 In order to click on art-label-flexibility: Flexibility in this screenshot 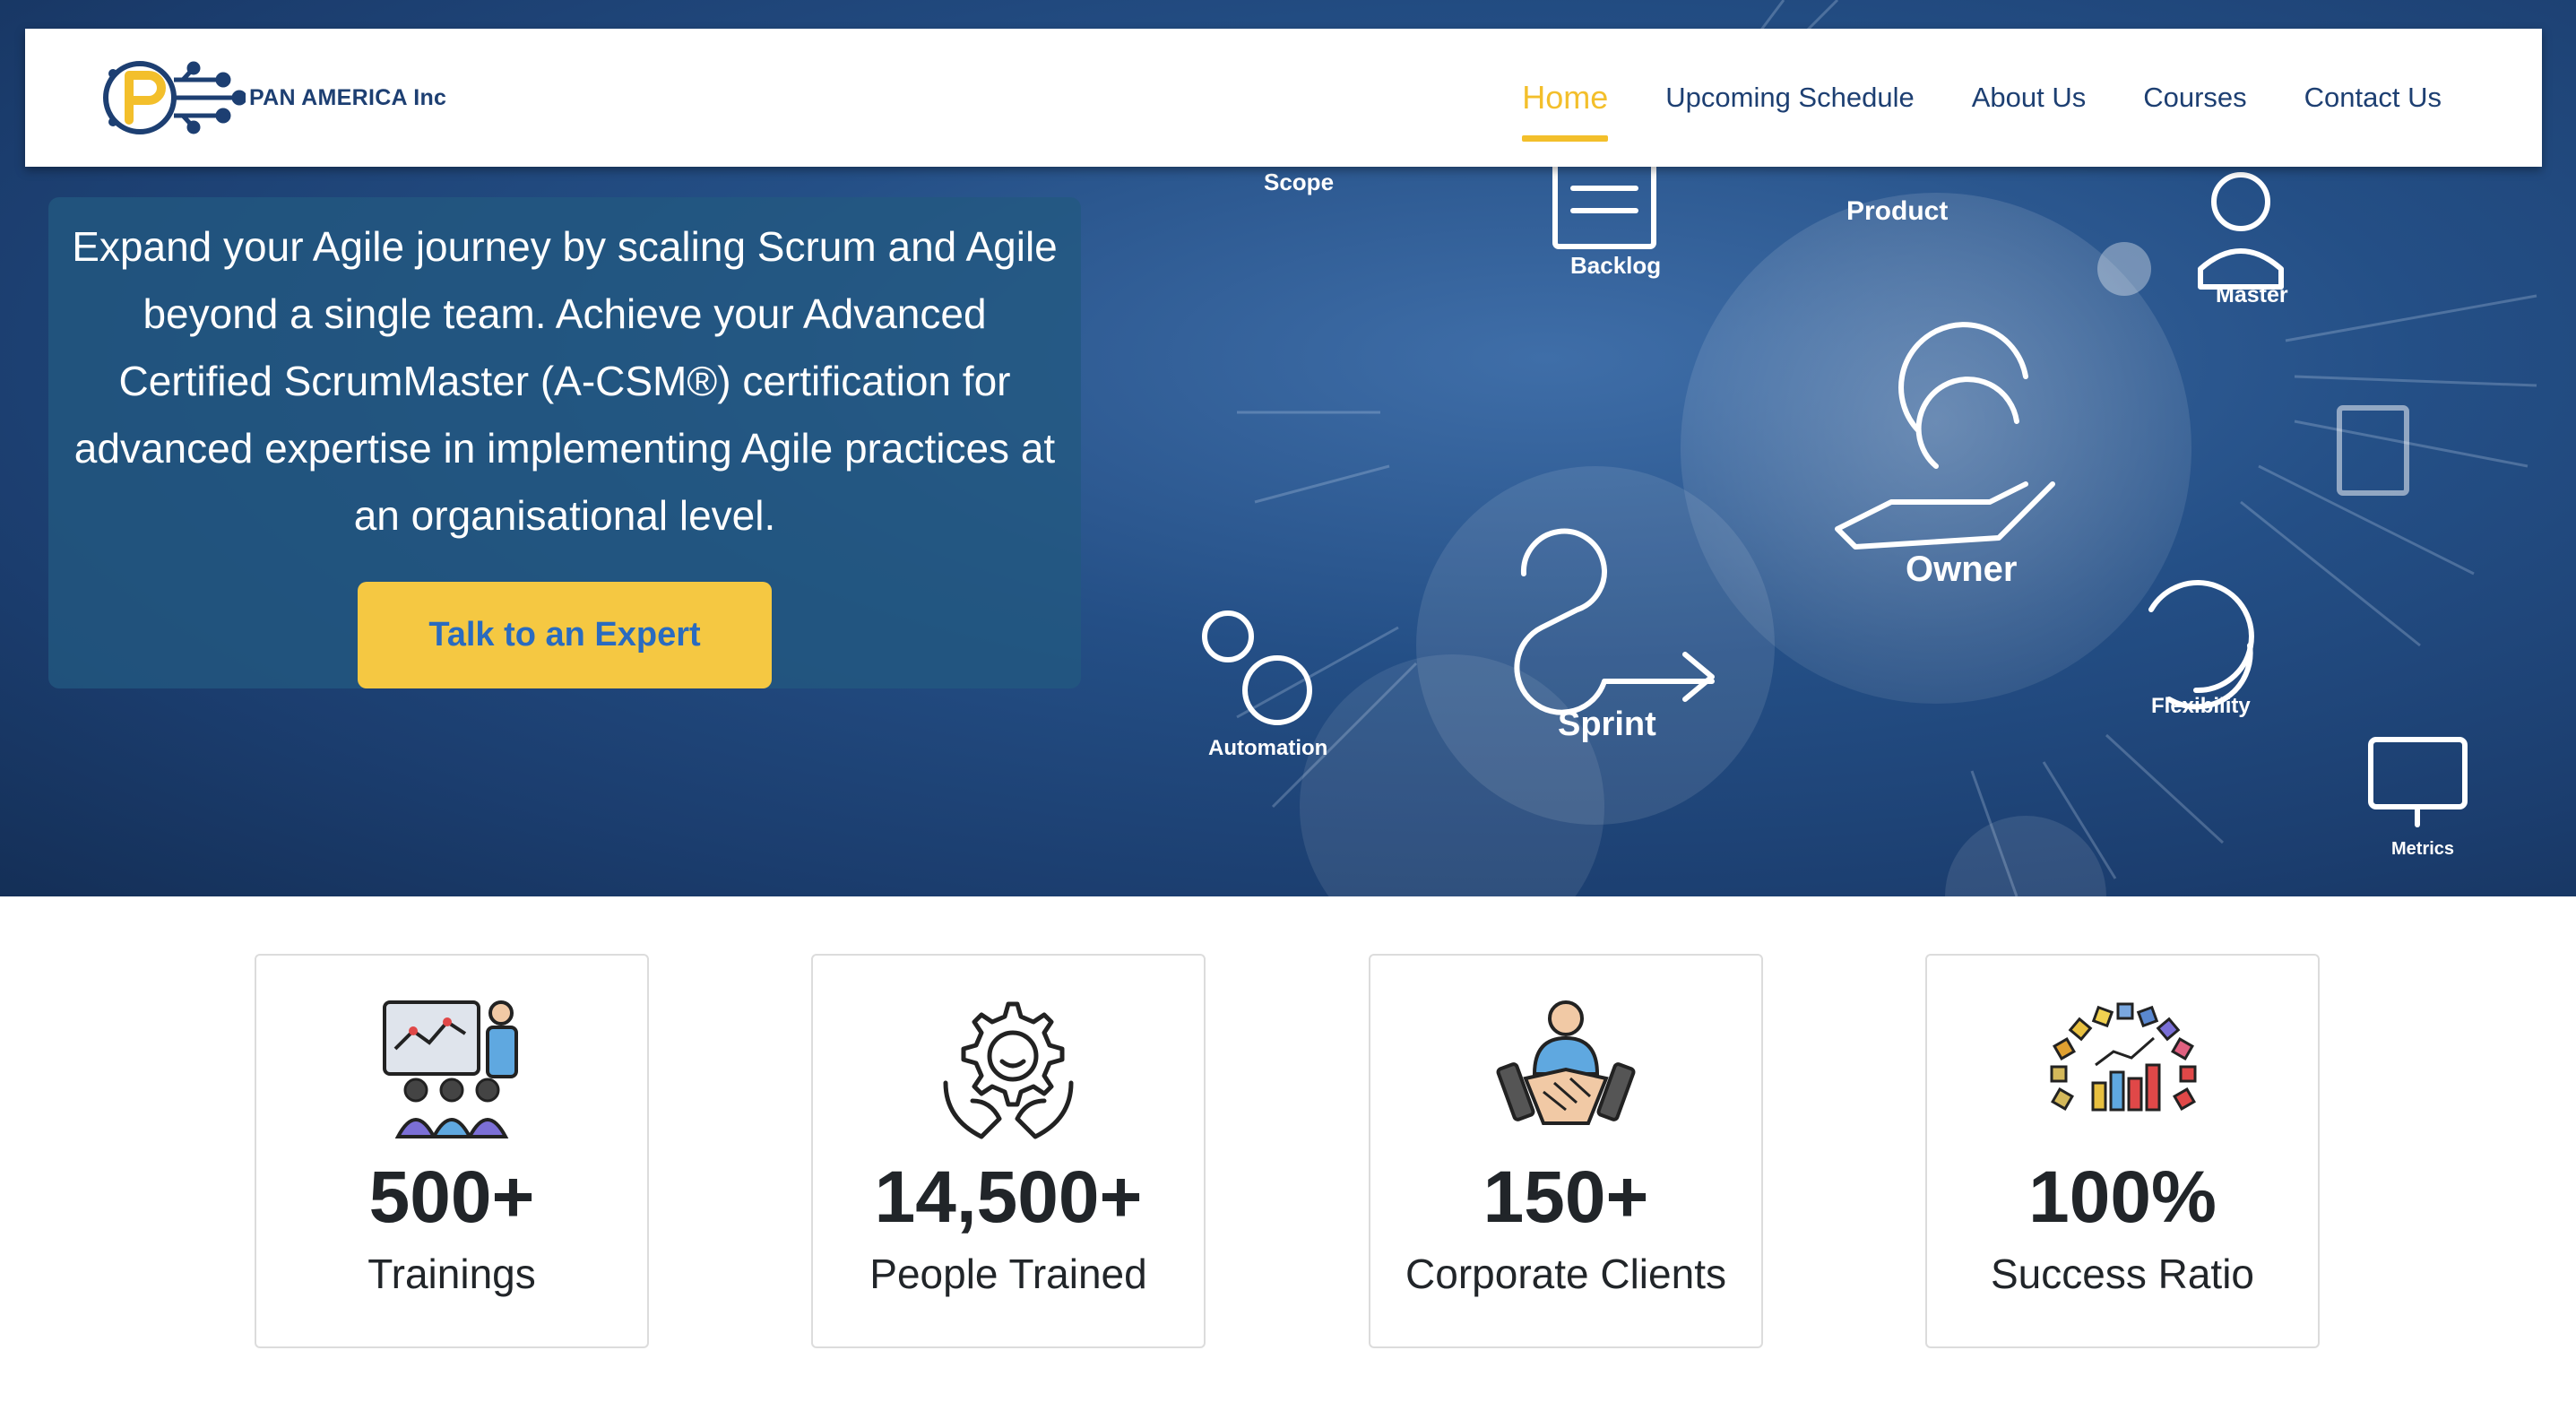, I will do `click(2201, 706)`.